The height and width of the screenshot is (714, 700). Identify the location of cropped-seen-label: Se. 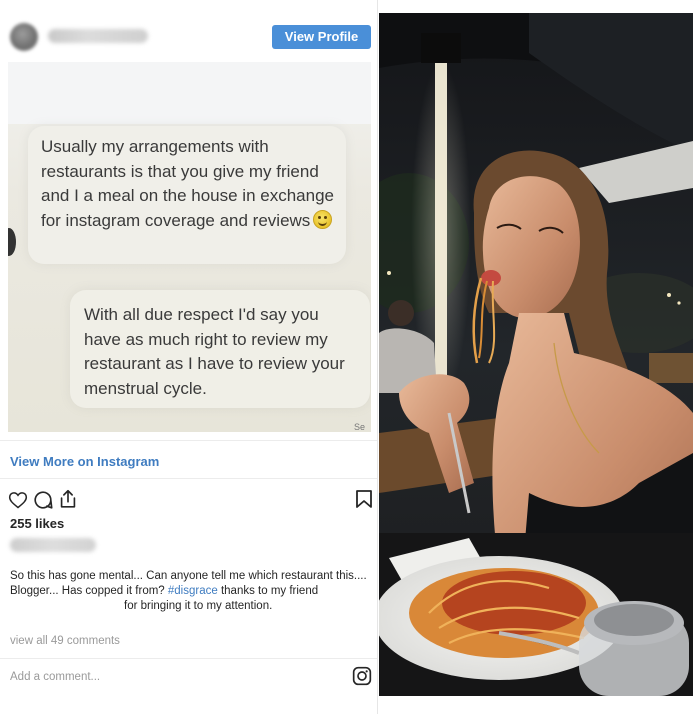
(359, 427).